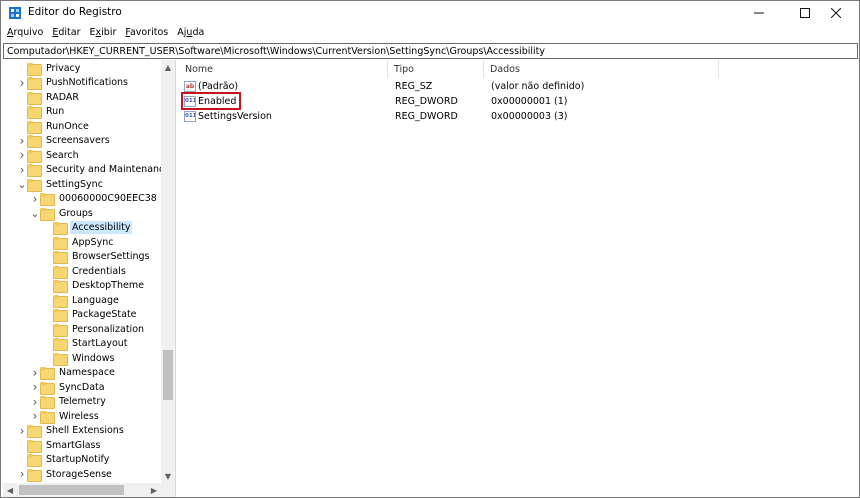 This screenshot has height=498, width=860. I want to click on tree-item-label: Security and Maintenance, so click(108, 170).